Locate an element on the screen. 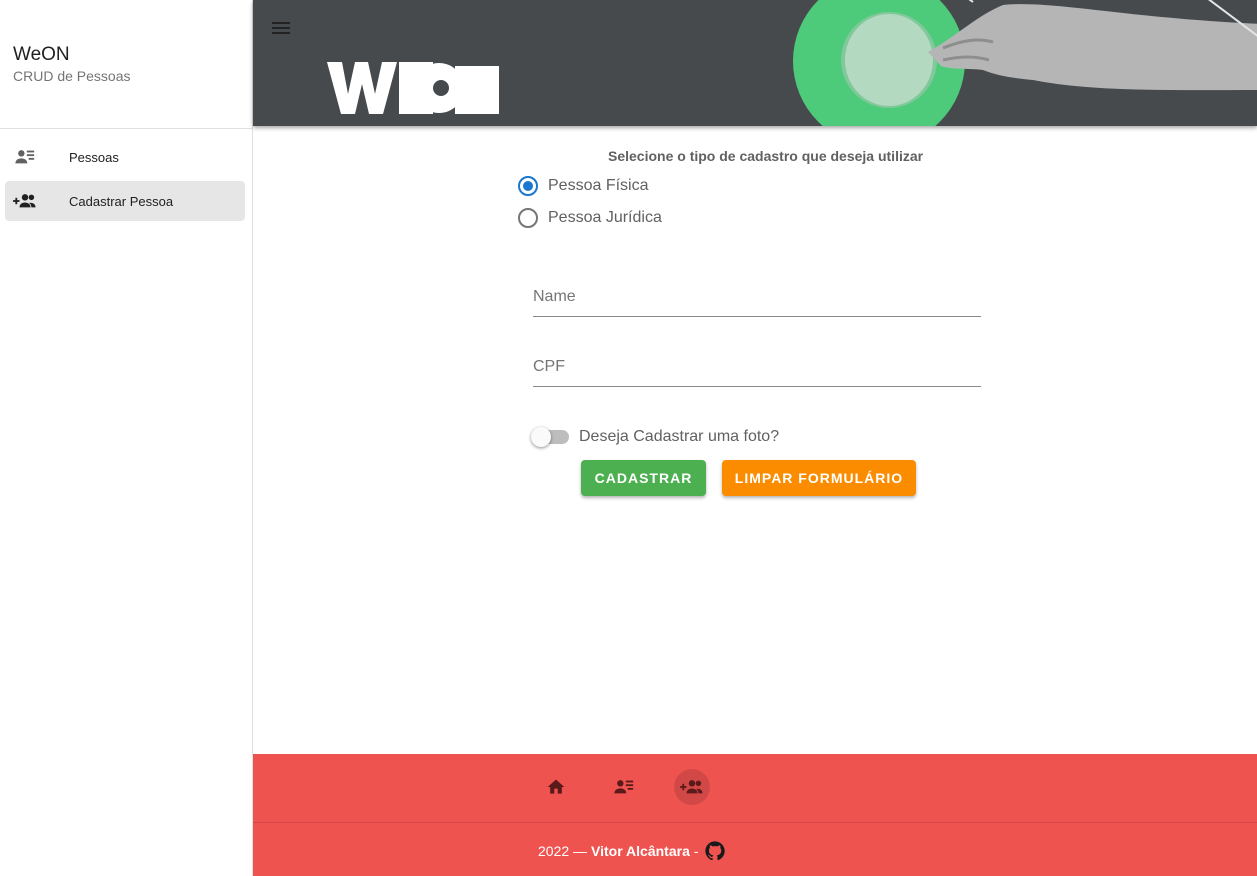  header-banner is located at coordinates (755, 63).